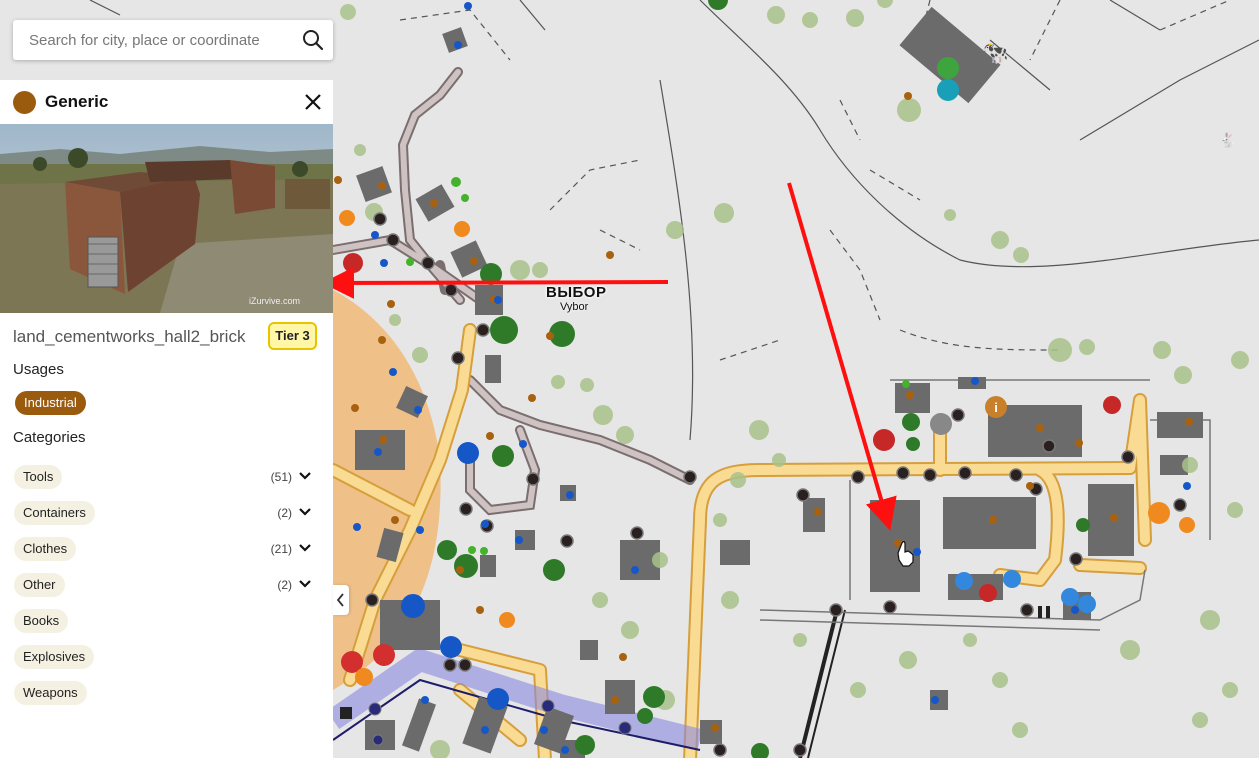 This screenshot has width=1259, height=758. Describe the element at coordinates (313, 102) in the screenshot. I see `close-icon` at that location.